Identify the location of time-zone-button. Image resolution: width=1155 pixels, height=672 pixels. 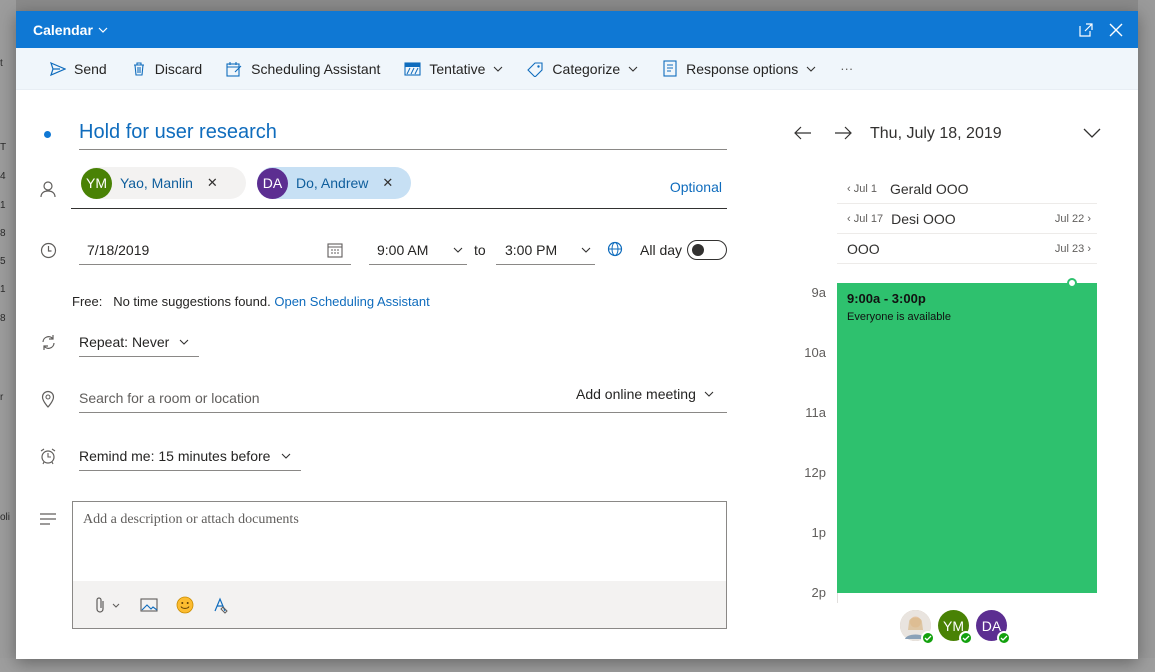
(616, 250).